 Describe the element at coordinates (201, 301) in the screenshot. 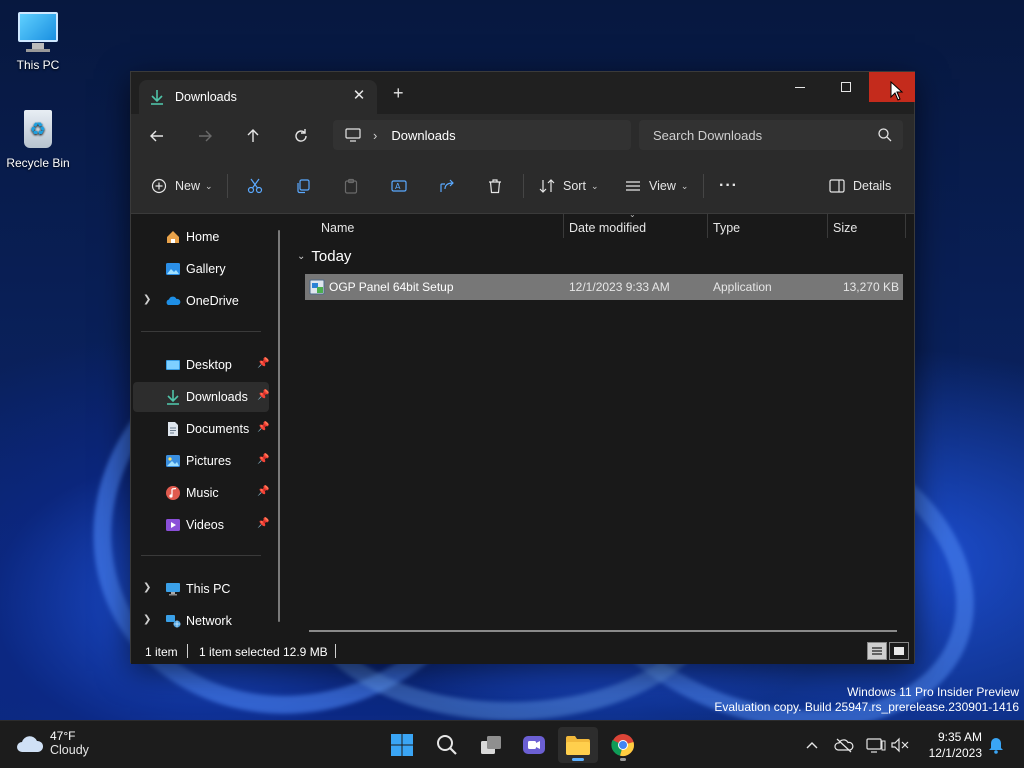

I see `sidebar-item-onedrive: ❯ OneDrive` at that location.